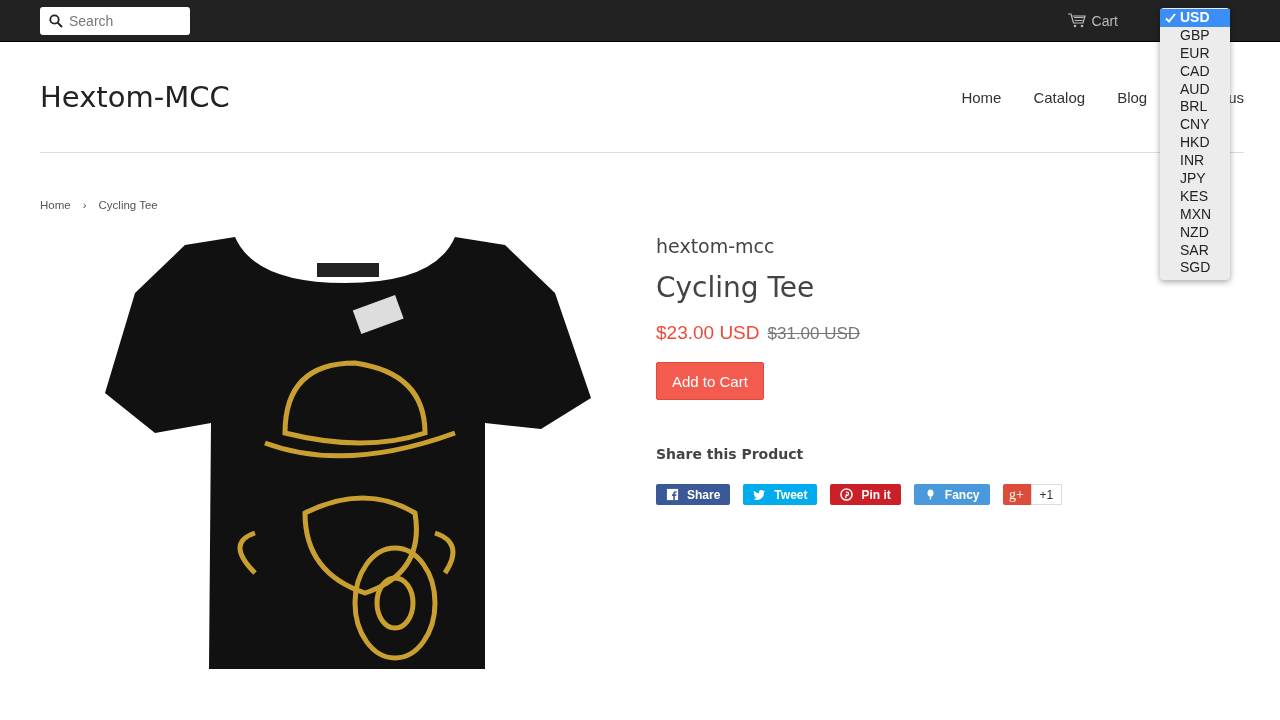 The image size is (1280, 720). Describe the element at coordinates (1046, 494) in the screenshot. I see `share-count: +1` at that location.